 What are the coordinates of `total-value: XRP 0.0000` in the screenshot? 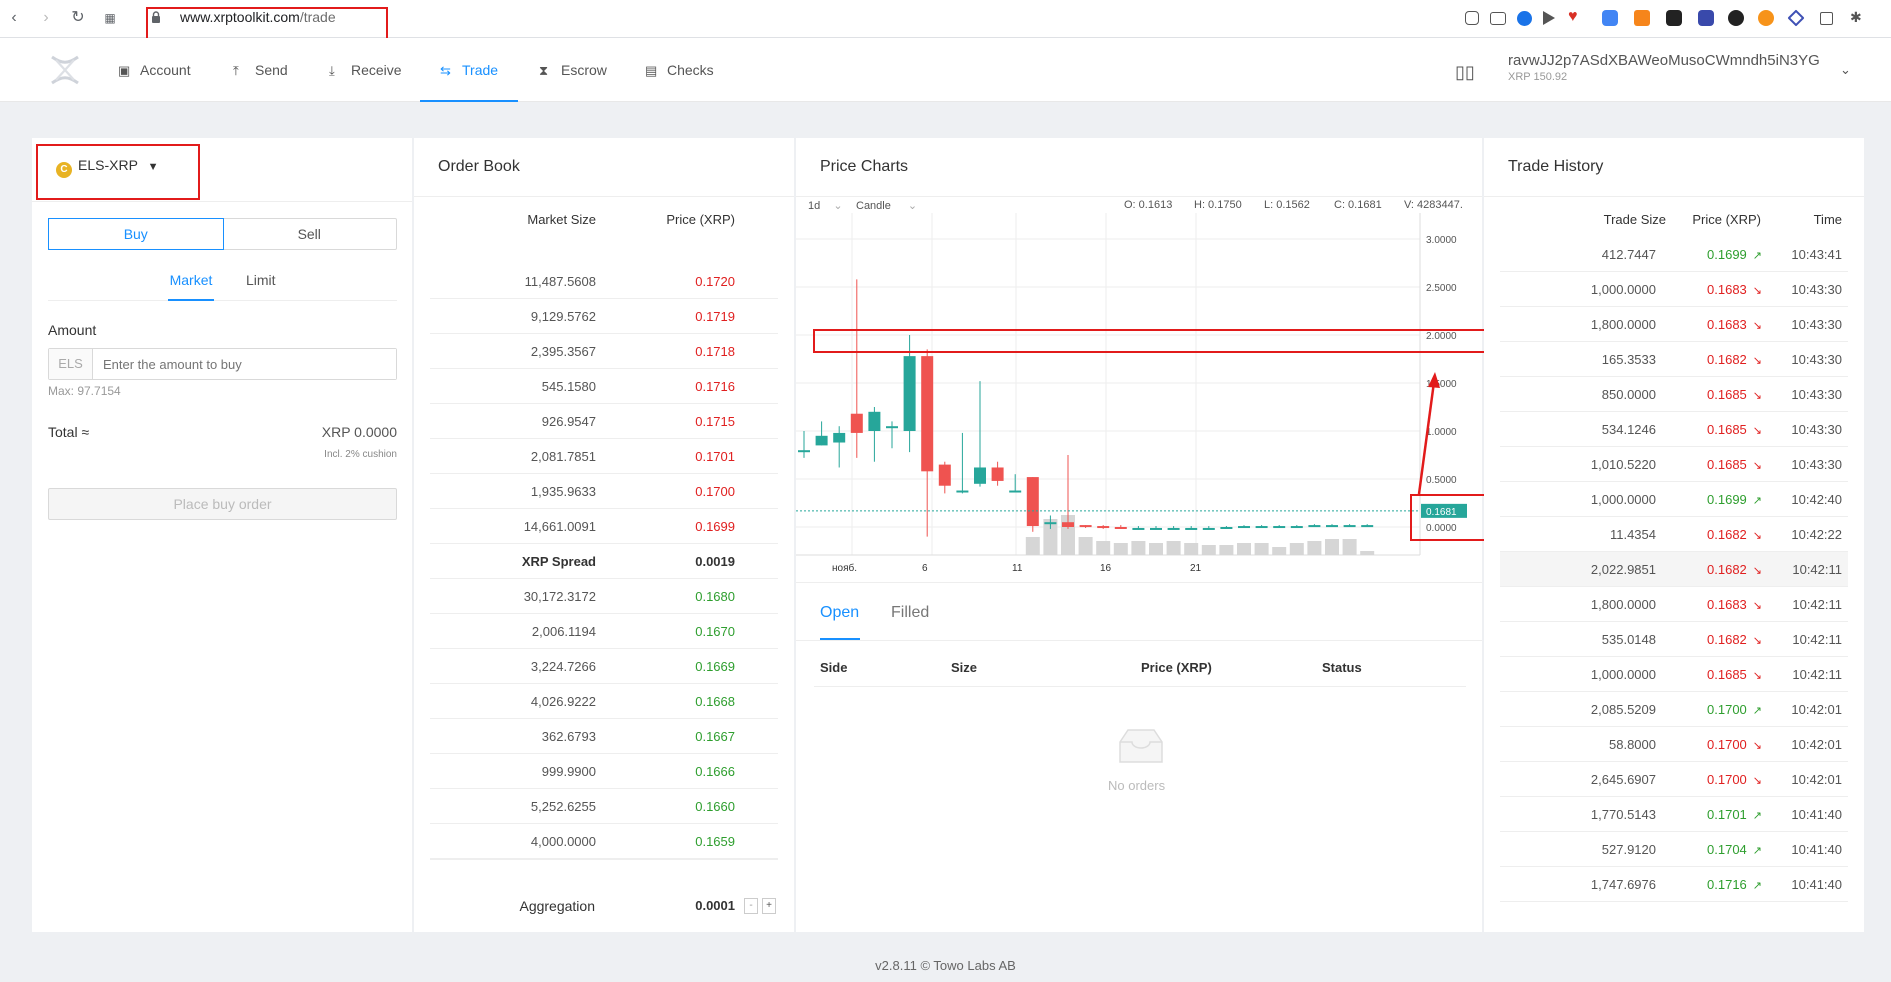 It's located at (359, 432).